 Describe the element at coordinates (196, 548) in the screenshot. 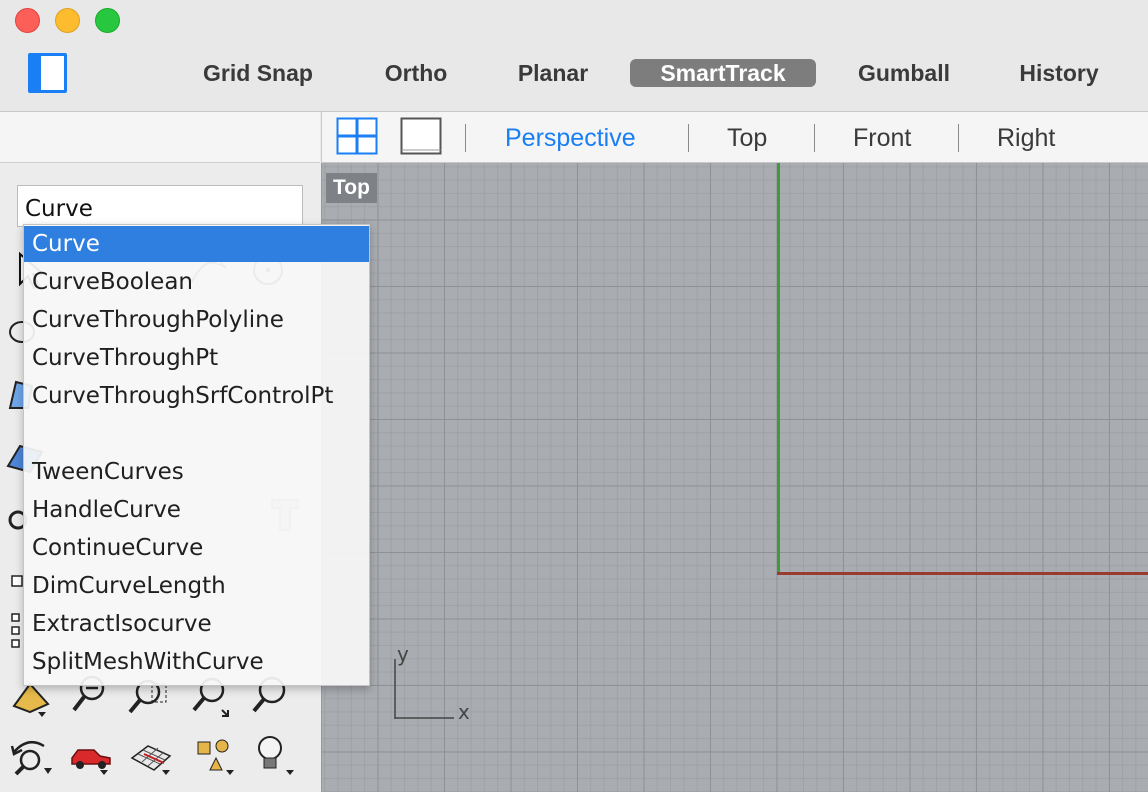

I see `autocomplete-item: ContinueCurve` at that location.